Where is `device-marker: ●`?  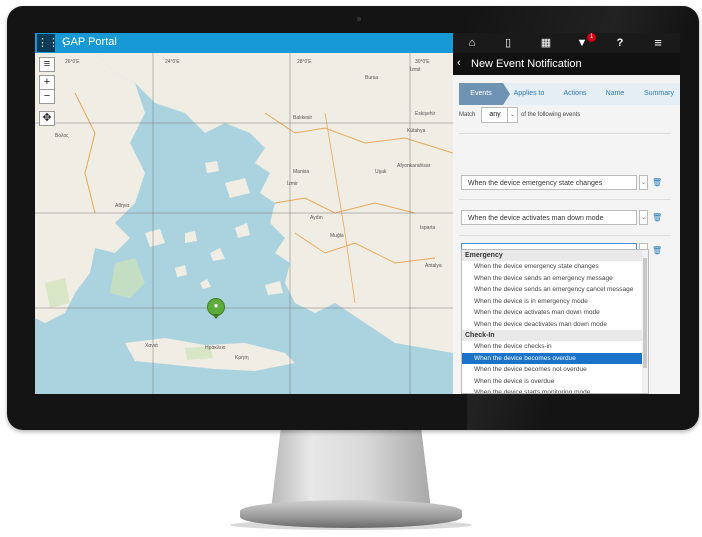 device-marker: ● is located at coordinates (216, 308).